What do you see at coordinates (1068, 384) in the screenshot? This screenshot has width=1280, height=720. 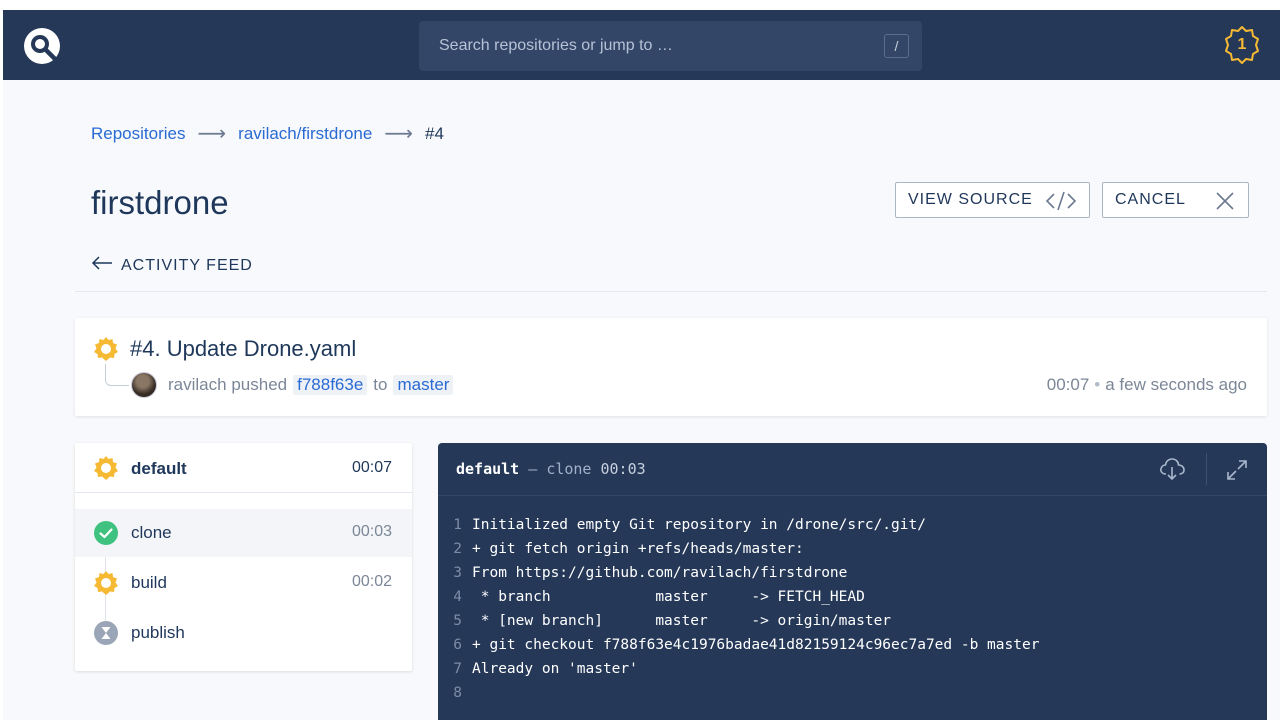 I see `build-duration: 00:07` at bounding box center [1068, 384].